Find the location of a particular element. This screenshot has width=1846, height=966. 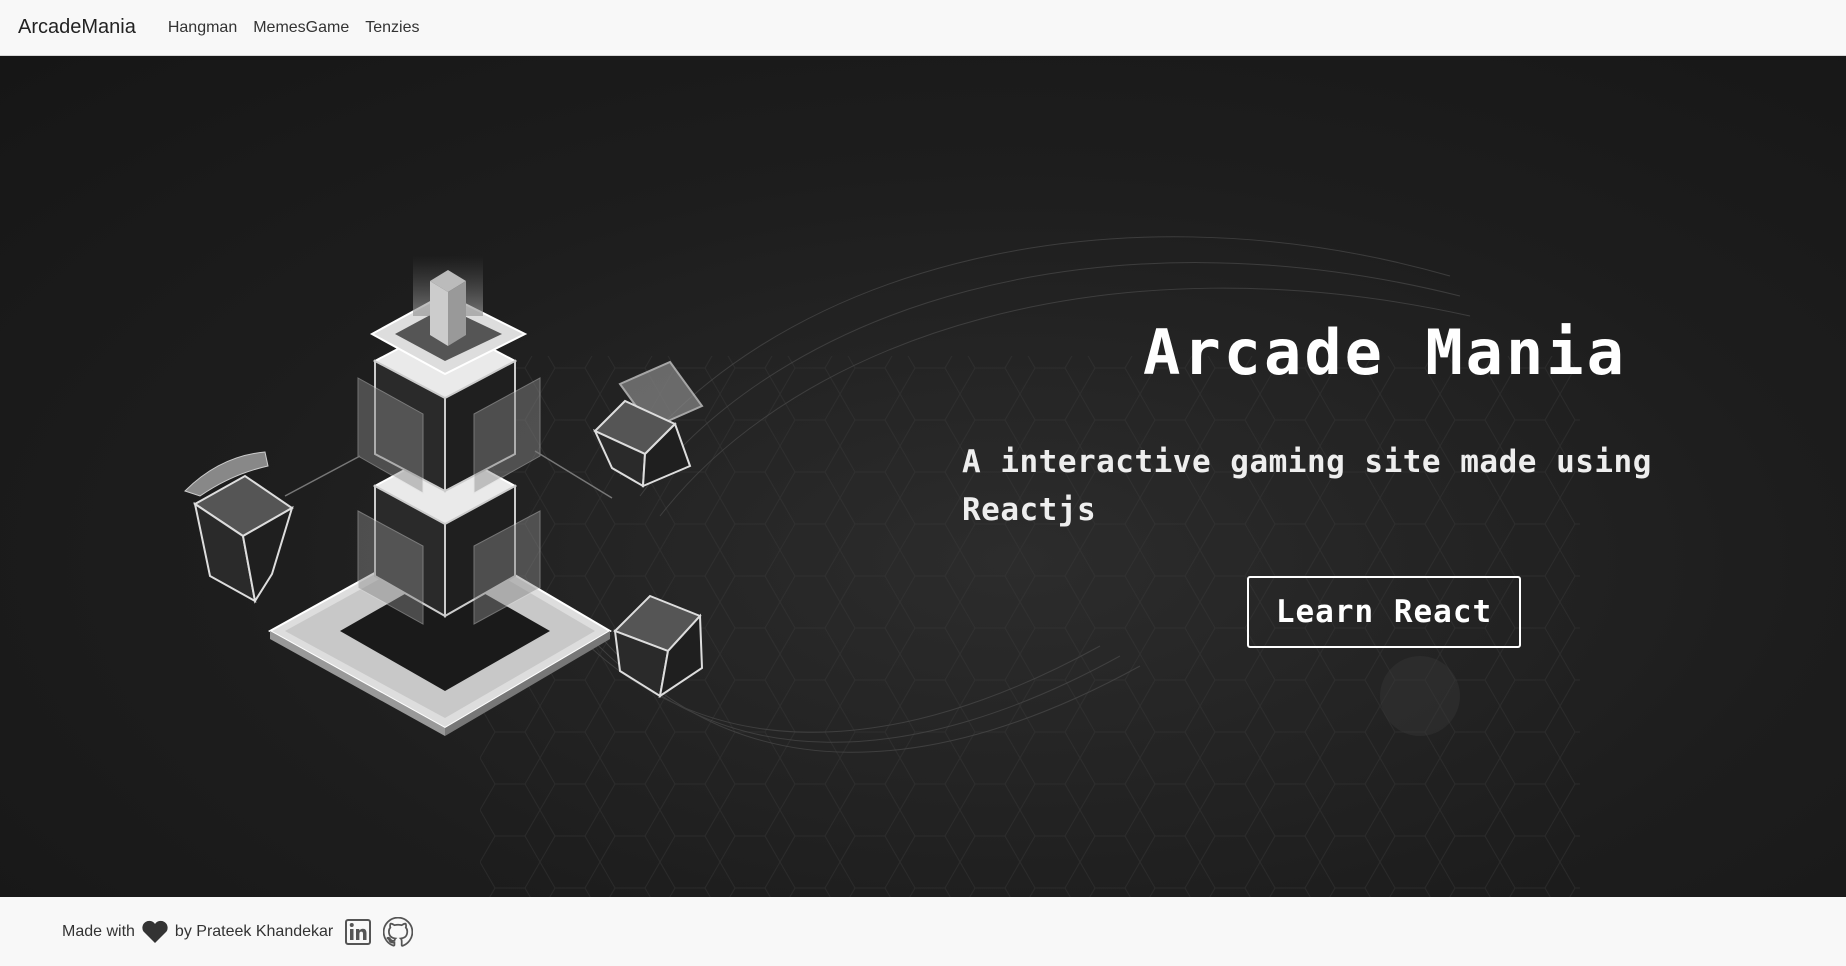

nav-link-hangman: Hangman is located at coordinates (202, 28).